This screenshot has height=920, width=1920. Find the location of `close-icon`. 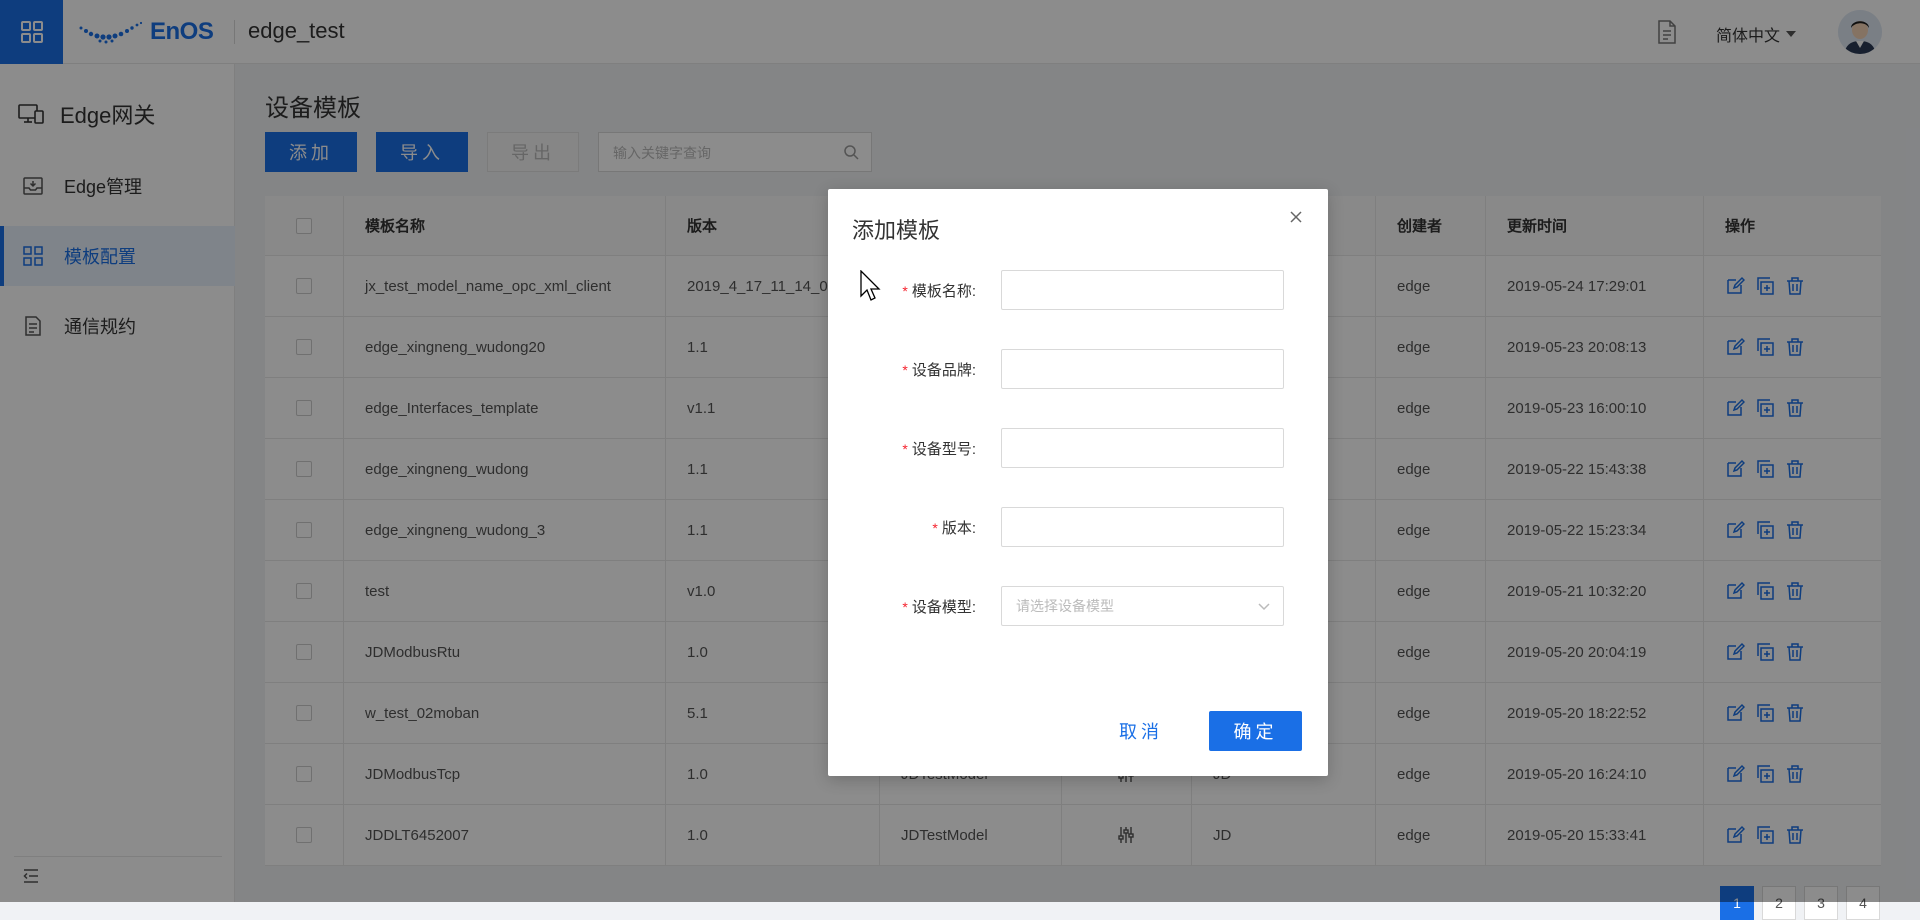

close-icon is located at coordinates (1296, 217).